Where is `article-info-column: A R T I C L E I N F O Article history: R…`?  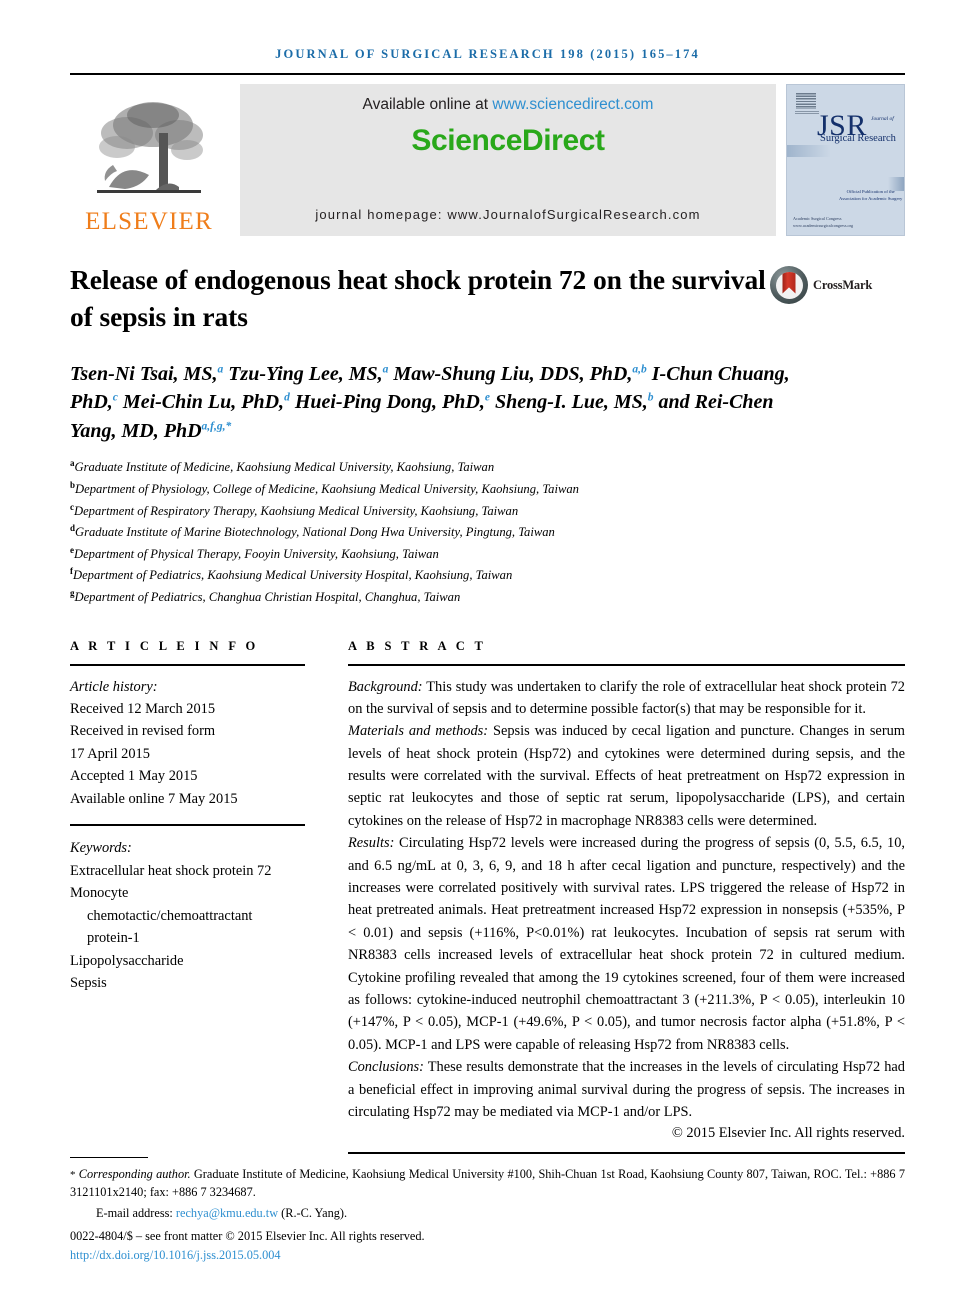 article-info-column: A R T I C L E I N F O Article history: R… is located at coordinates (187, 897).